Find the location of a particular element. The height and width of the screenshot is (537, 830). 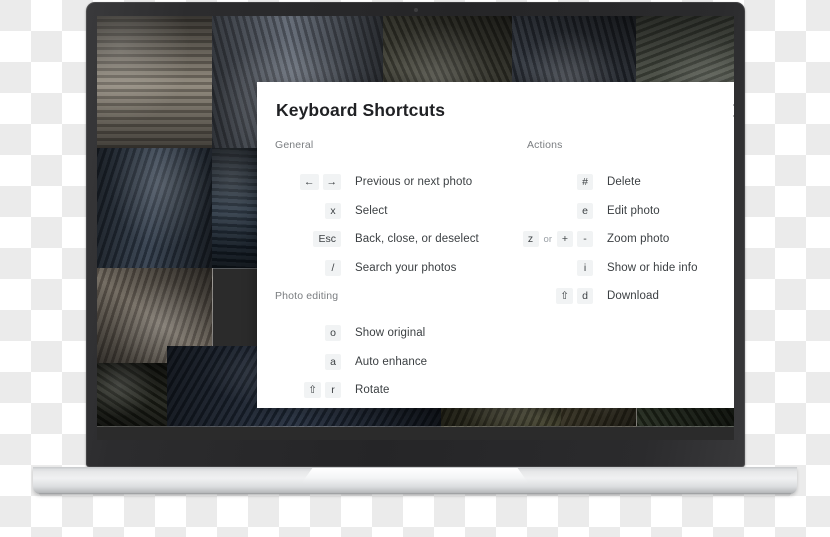

shortcut-keys: / is located at coordinates (308, 267).